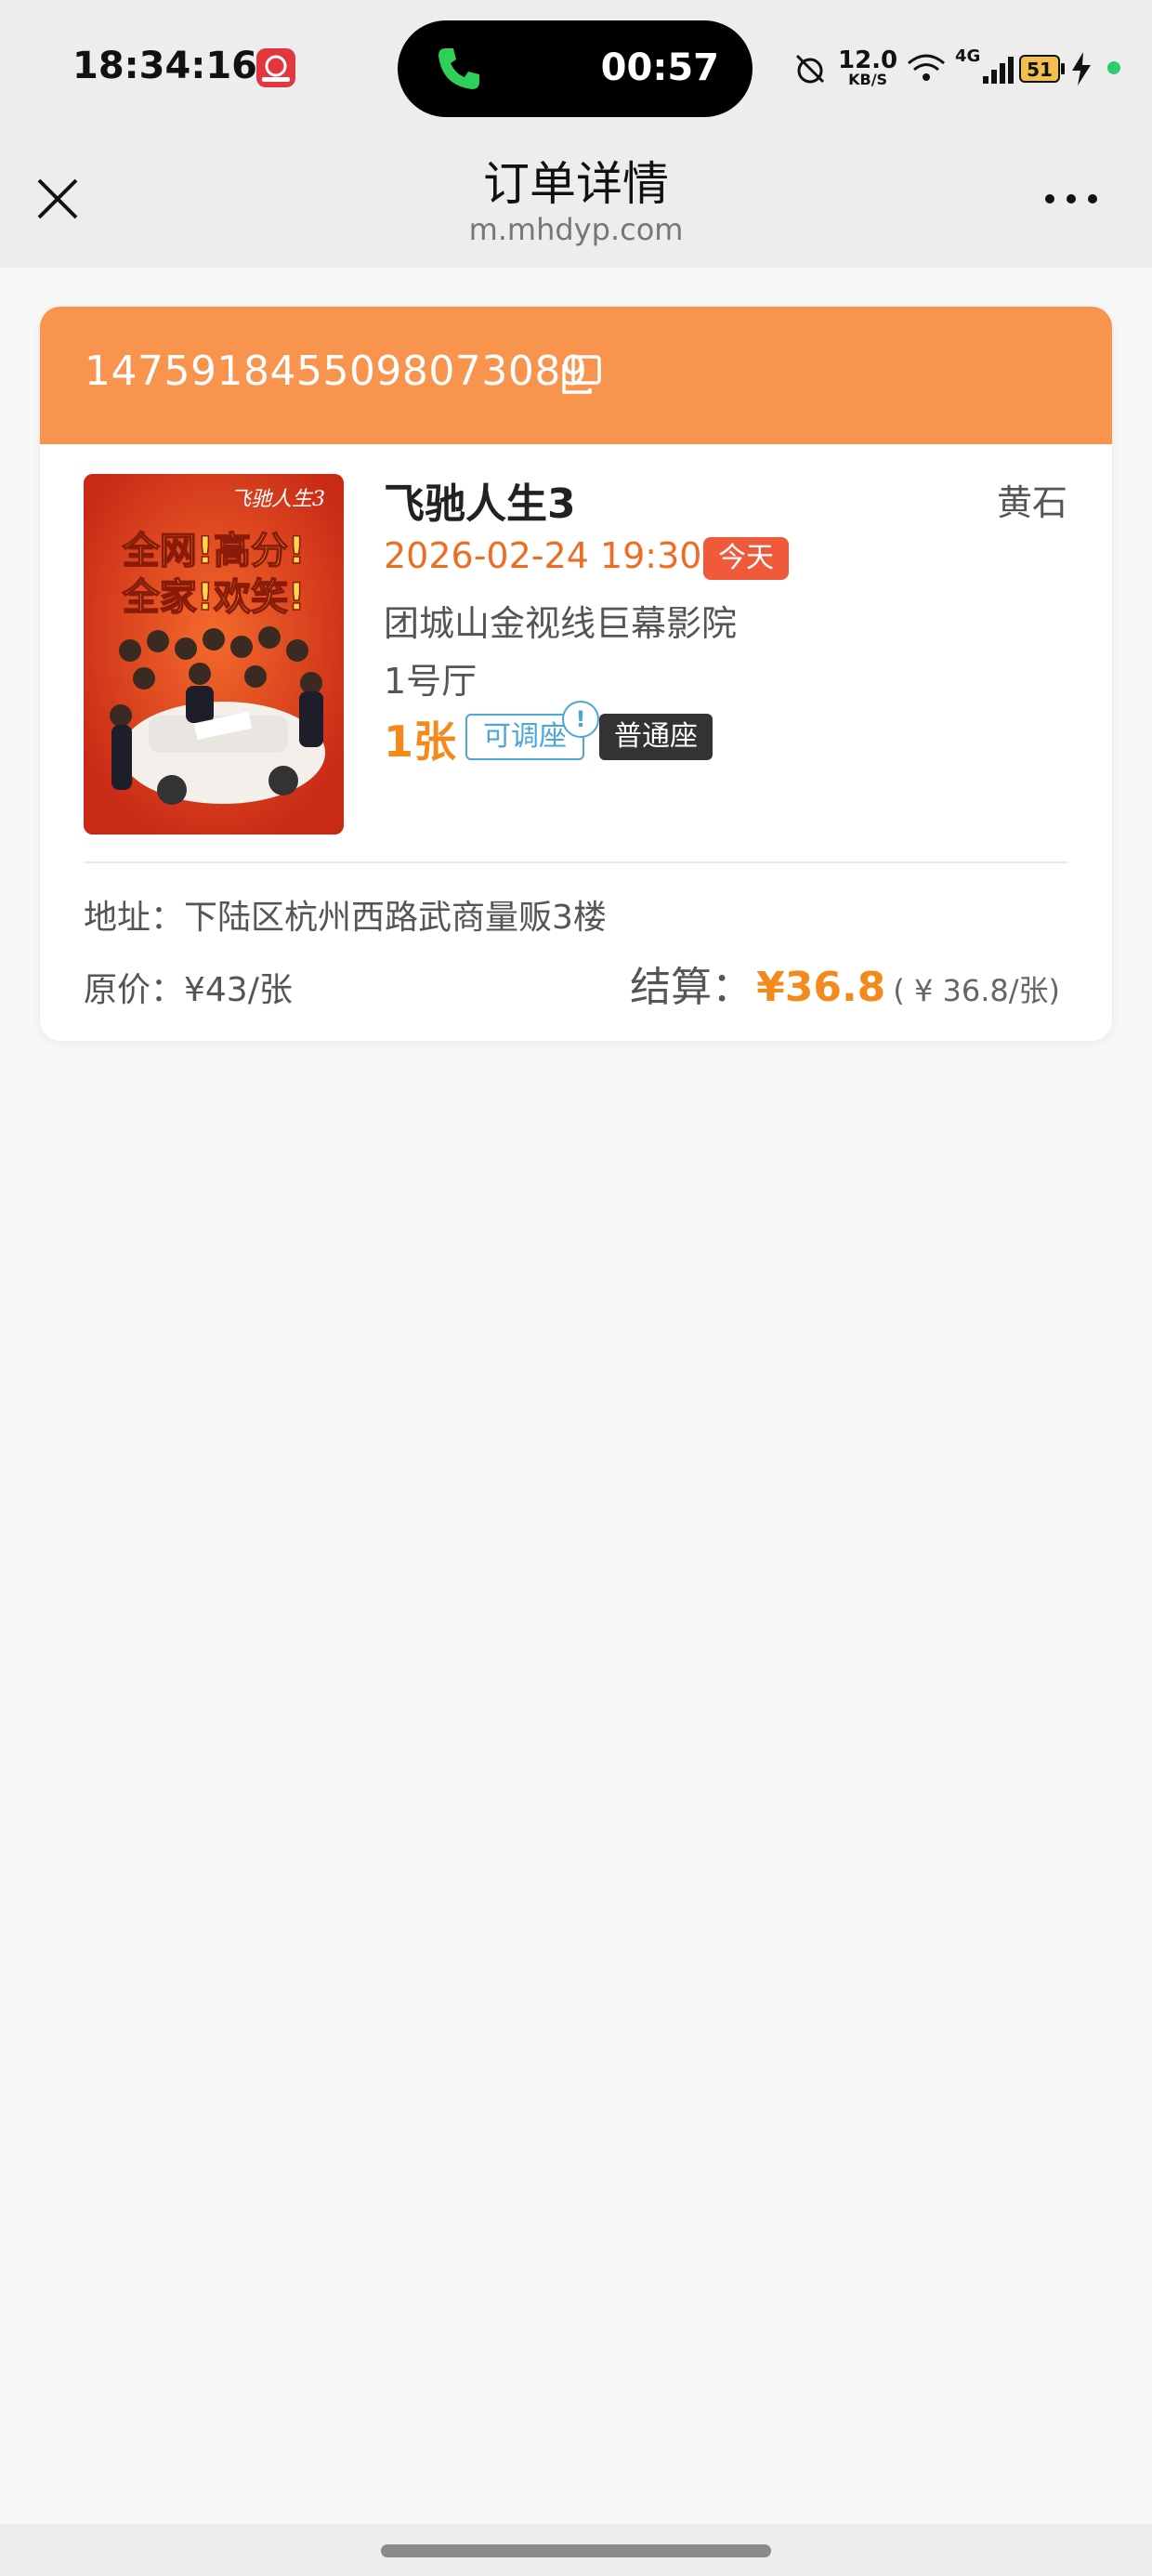  I want to click on navigation-bar: 订单详情 m.mhdyp.com, so click(576, 199).